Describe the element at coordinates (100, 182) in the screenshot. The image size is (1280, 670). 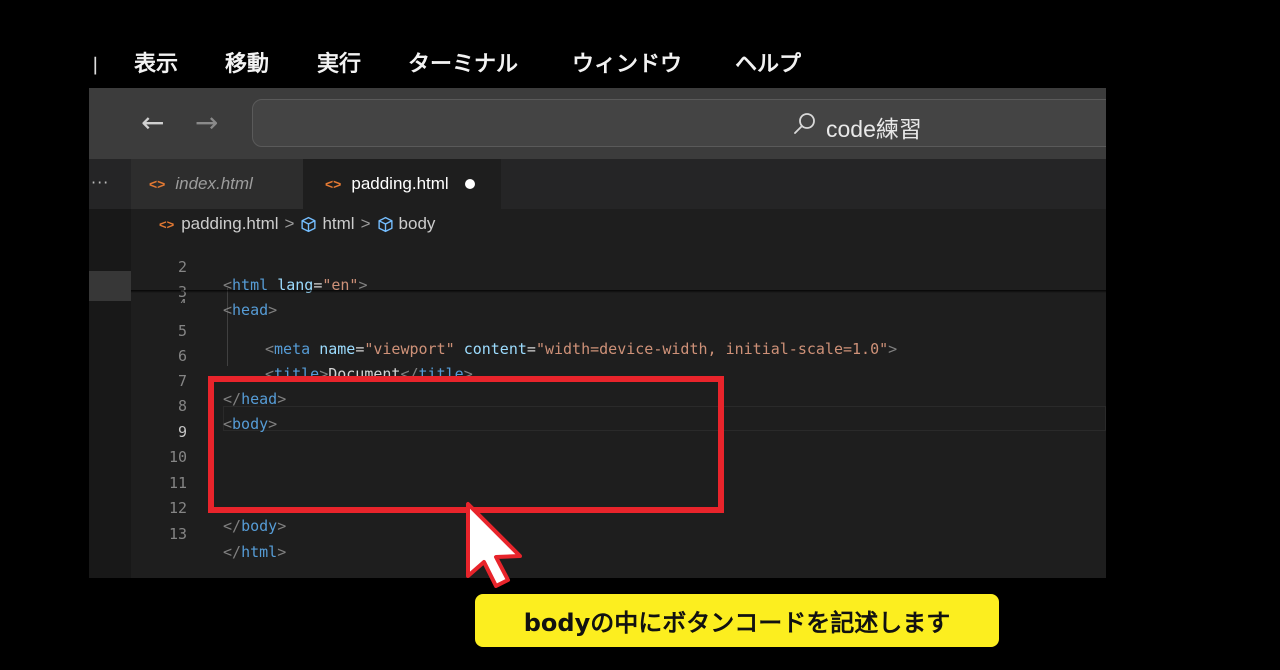
I see `more-icon: ···` at that location.